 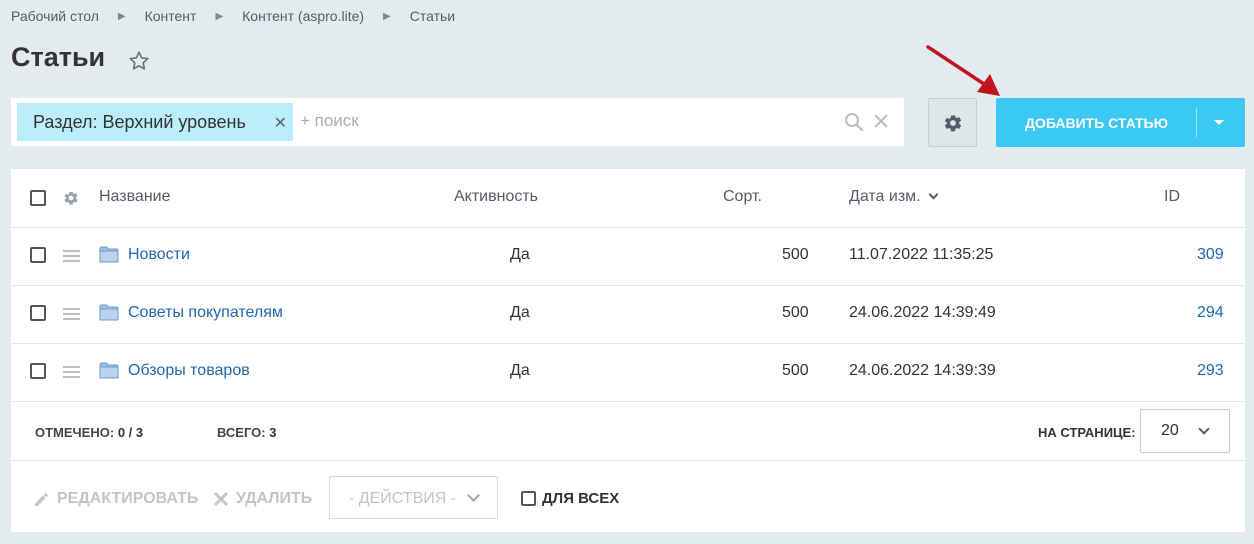 I want to click on selected-counter-label: ОТМЕЧЕНО:, so click(x=75, y=432).